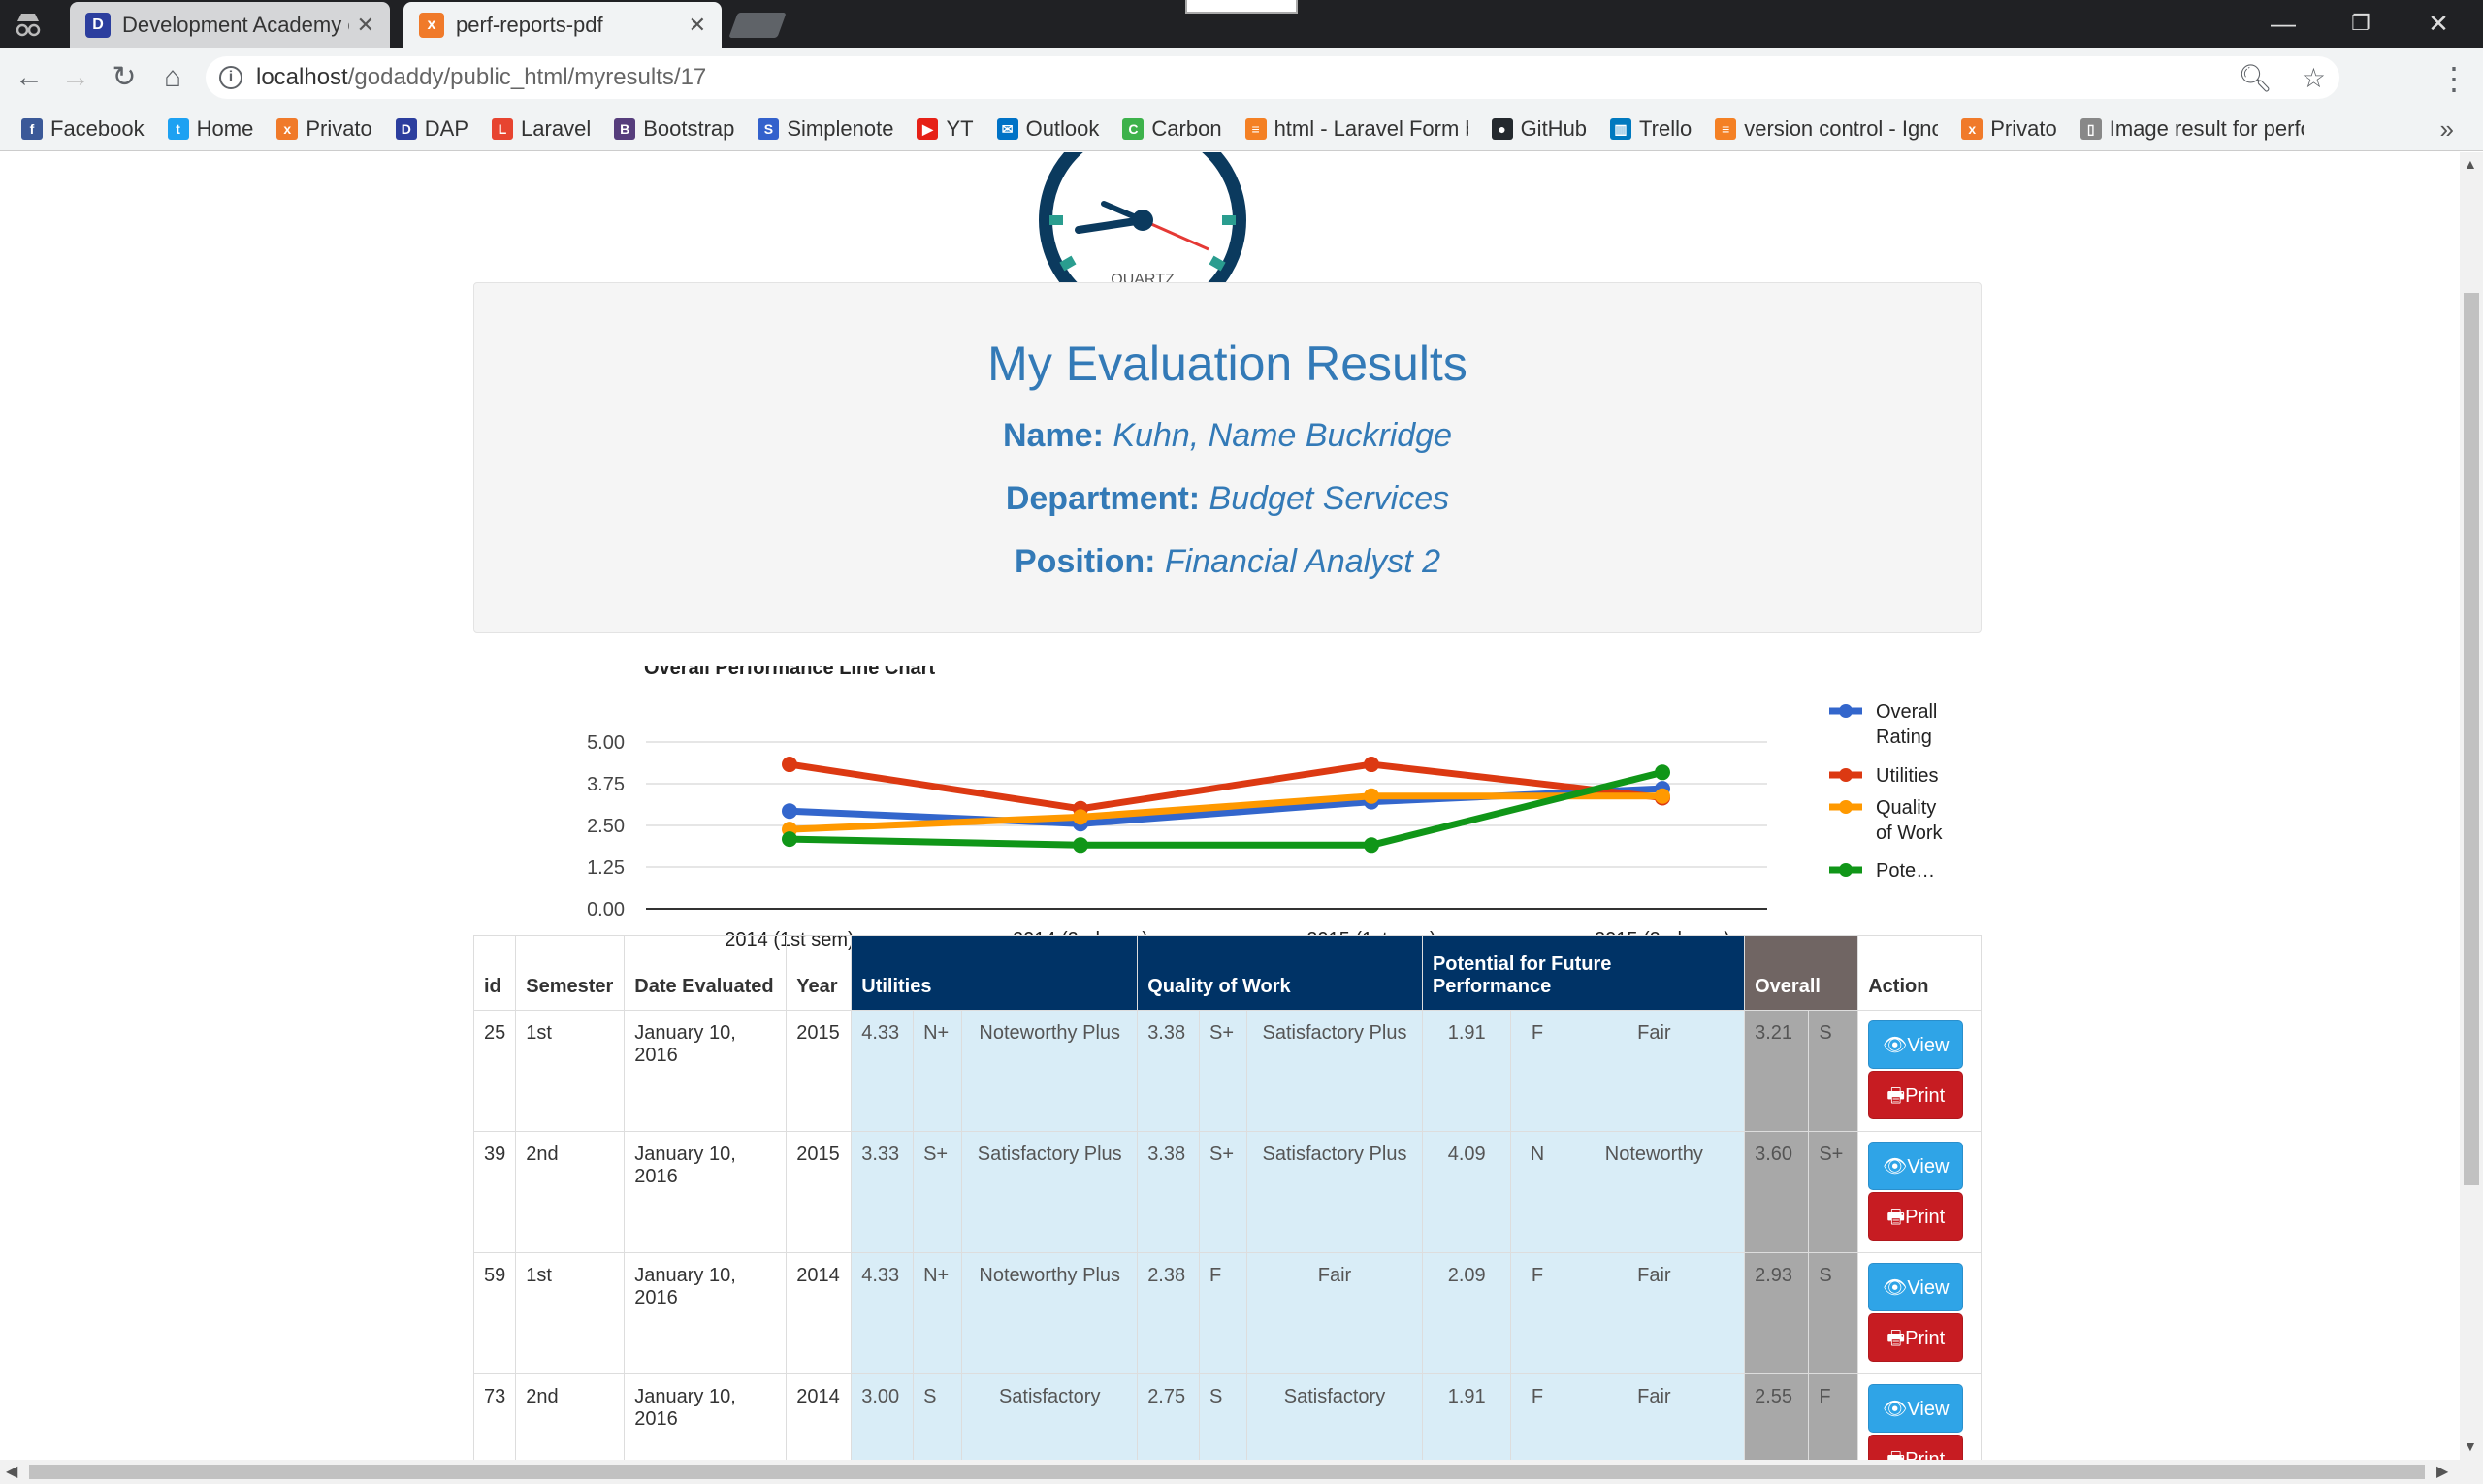 The width and height of the screenshot is (2483, 1484). I want to click on bookmark-github: ● GitHub, so click(1539, 129).